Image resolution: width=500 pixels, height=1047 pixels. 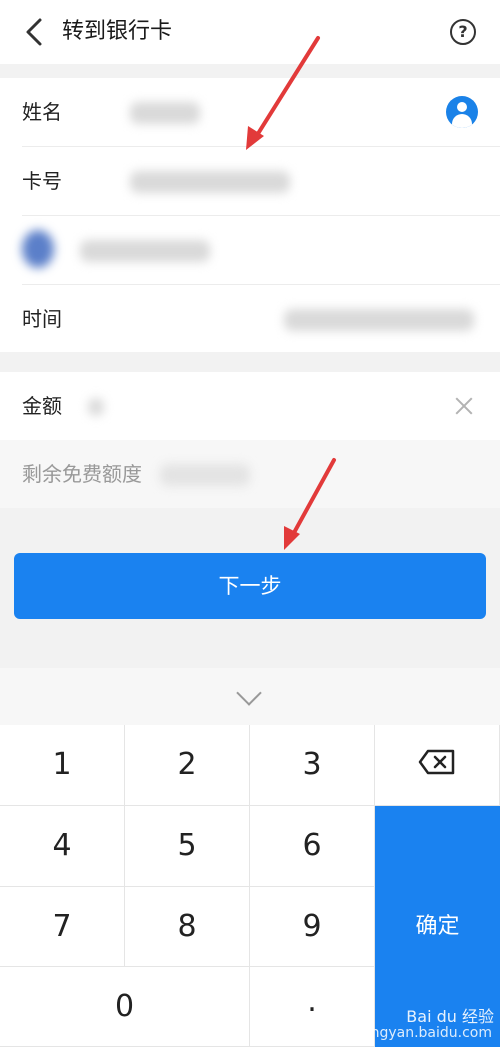 What do you see at coordinates (261, 319) in the screenshot?
I see `time-row: 时间` at bounding box center [261, 319].